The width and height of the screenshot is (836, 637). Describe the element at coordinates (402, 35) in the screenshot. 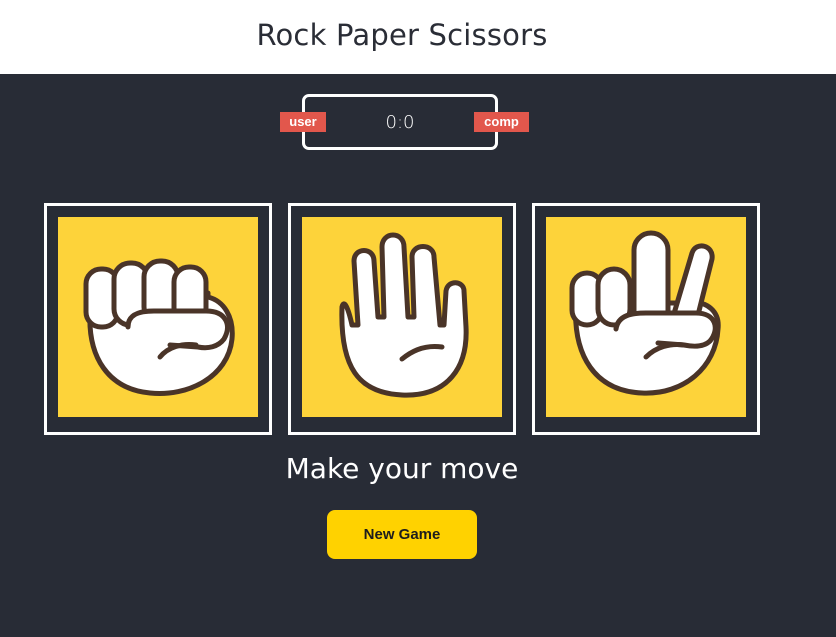

I see `page-title: Rock Paper Scissors` at that location.